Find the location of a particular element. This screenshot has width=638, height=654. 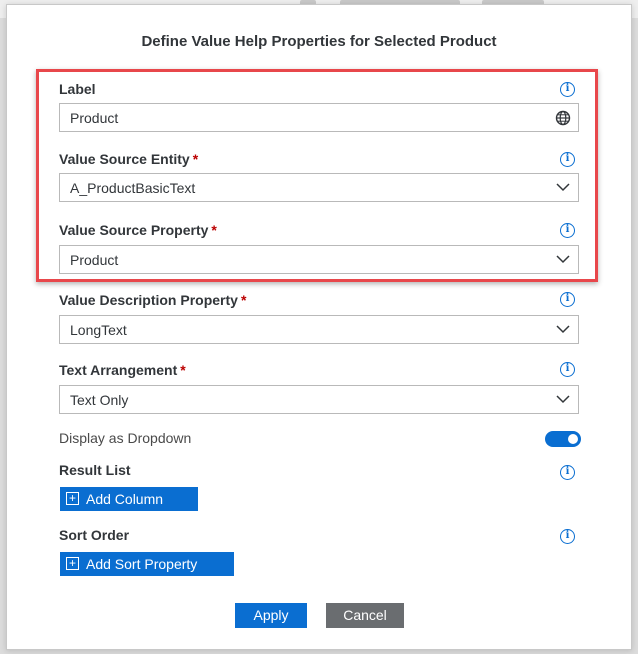

toggle-knob is located at coordinates (573, 439).